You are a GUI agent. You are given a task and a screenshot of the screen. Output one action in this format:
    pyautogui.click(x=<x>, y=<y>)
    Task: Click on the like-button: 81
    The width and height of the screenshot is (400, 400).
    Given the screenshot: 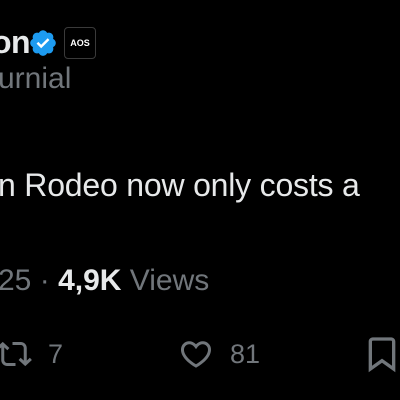 What is the action you would take?
    pyautogui.click(x=218, y=354)
    